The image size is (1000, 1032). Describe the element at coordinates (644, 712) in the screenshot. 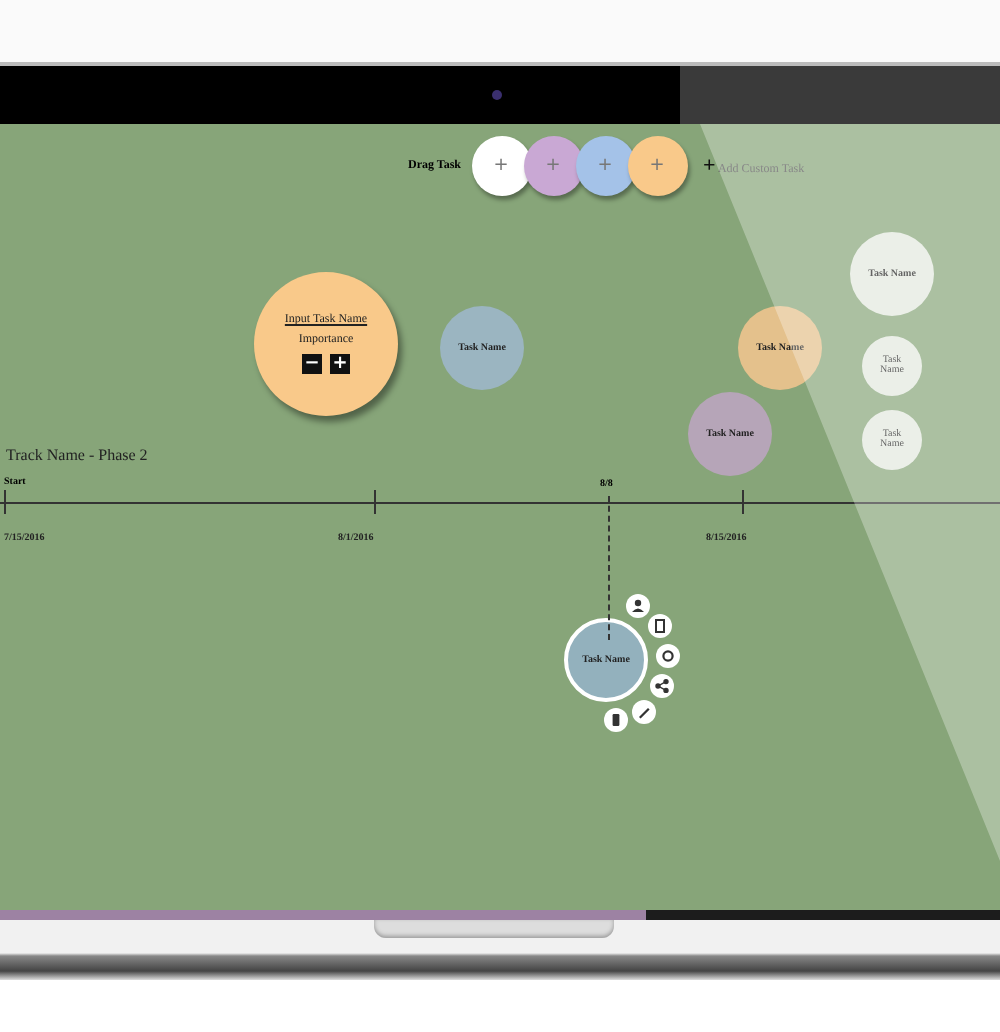

I see `pencil-icon` at that location.